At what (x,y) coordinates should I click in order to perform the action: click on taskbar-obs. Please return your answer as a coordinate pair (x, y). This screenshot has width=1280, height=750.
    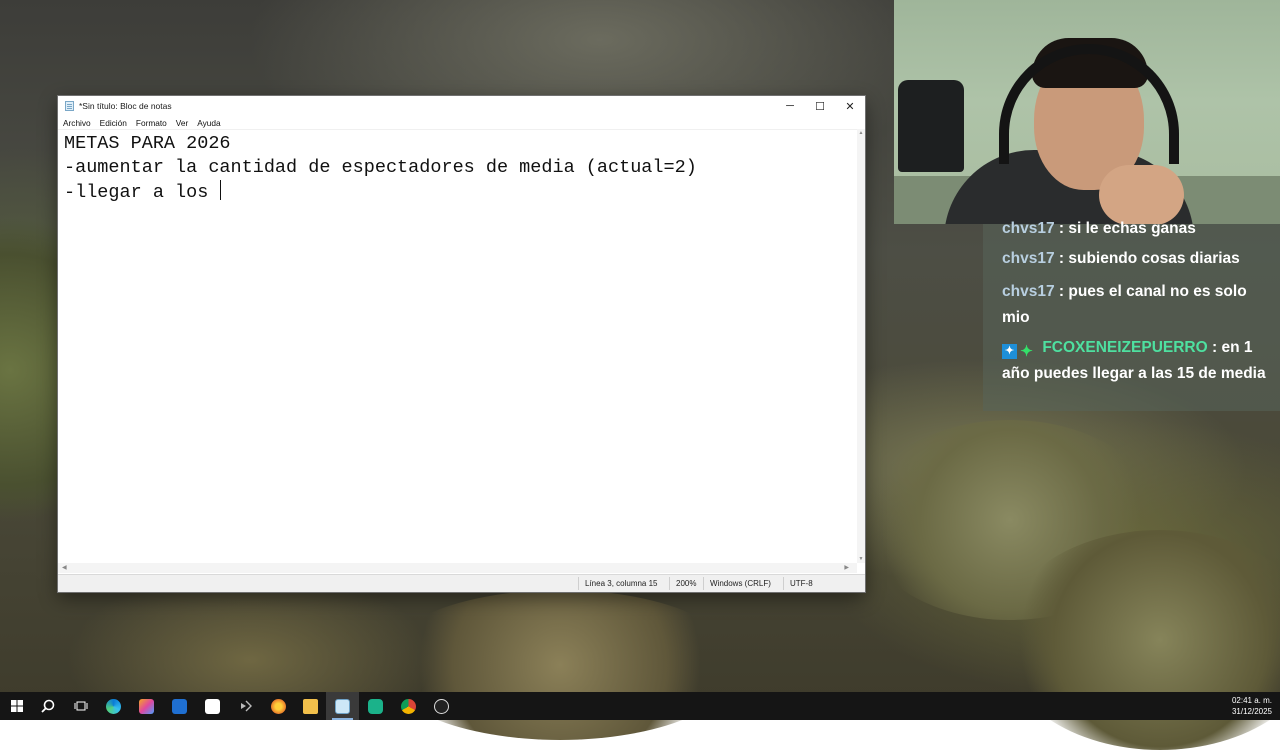
    Looking at the image, I should click on (441, 706).